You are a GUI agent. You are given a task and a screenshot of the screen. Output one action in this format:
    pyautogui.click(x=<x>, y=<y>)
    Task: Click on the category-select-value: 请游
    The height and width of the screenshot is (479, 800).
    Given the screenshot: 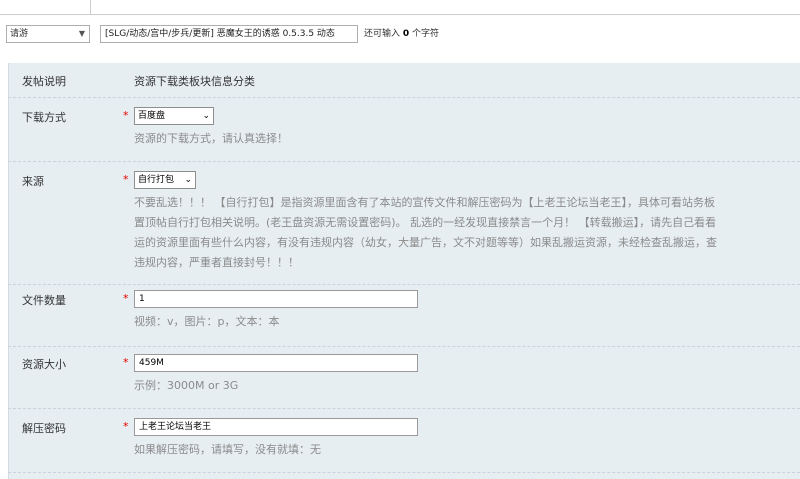 What is the action you would take?
    pyautogui.click(x=19, y=34)
    